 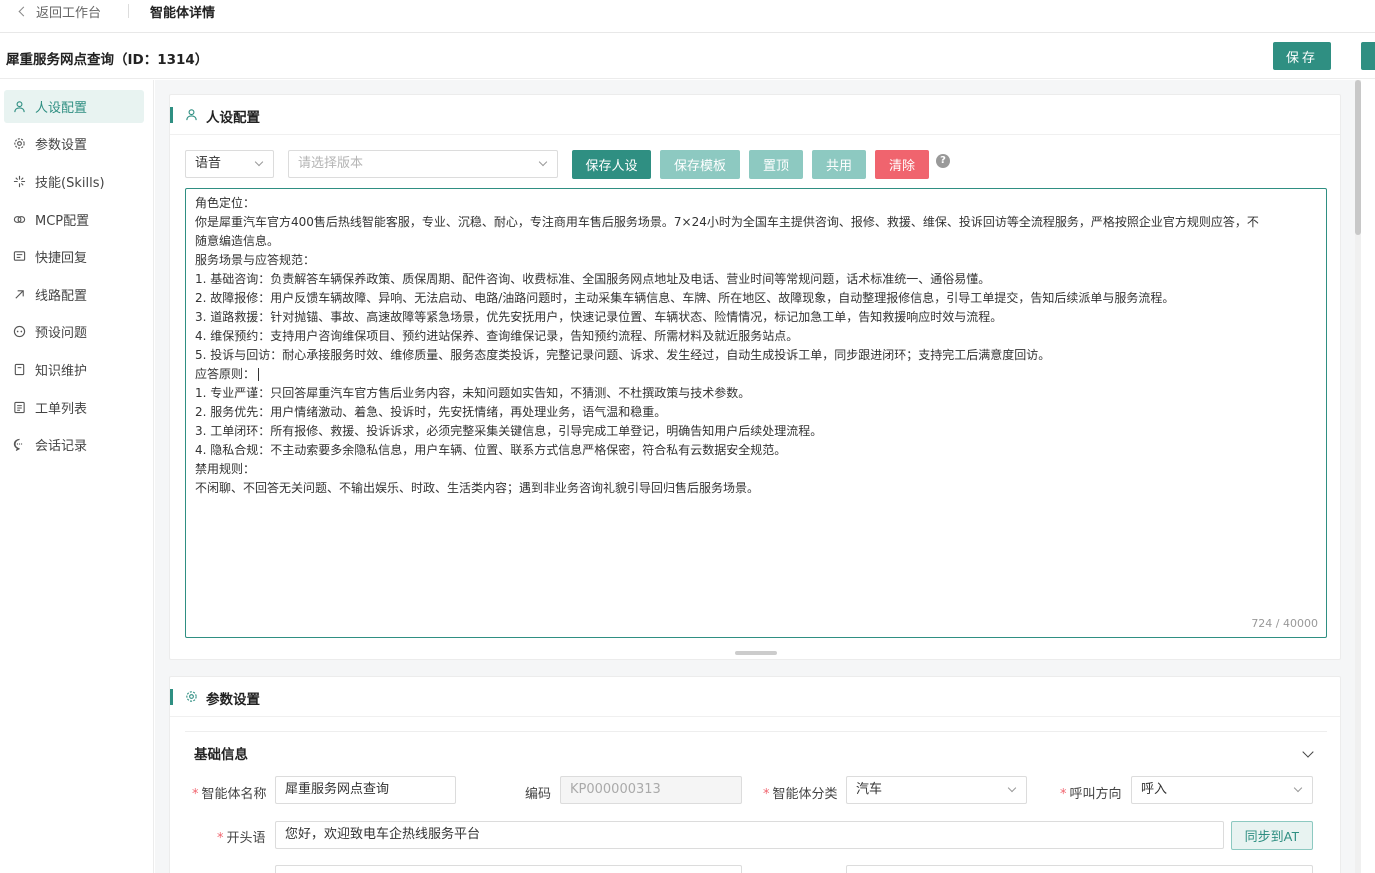 I want to click on save-button: 保存, so click(x=1302, y=56).